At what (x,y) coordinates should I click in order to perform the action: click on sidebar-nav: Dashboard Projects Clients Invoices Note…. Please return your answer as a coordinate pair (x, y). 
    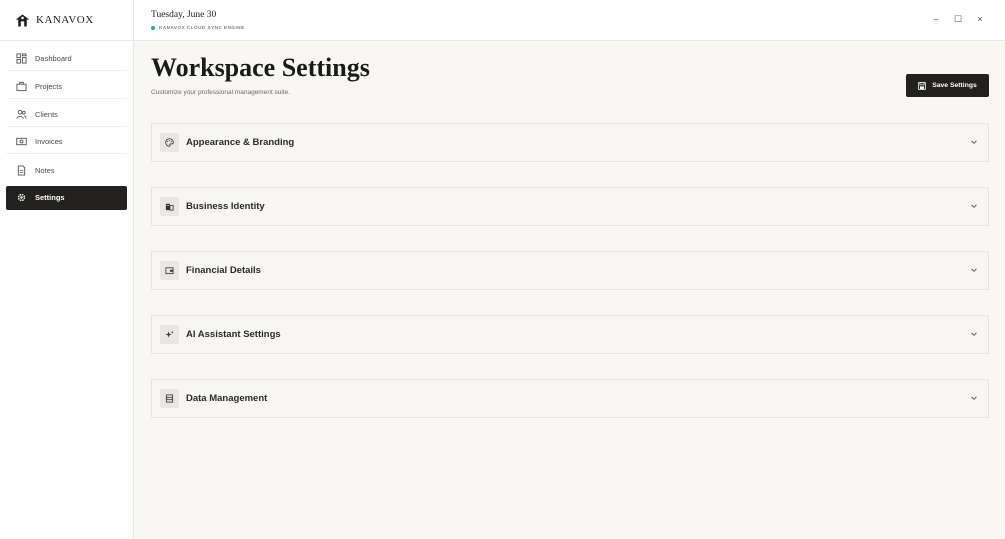
    Looking at the image, I should click on (66, 125).